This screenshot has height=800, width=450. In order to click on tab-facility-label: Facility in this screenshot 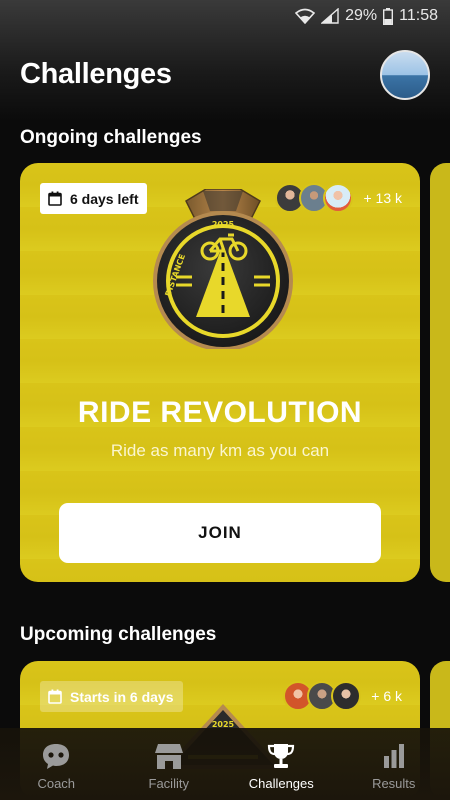, I will do `click(168, 783)`.